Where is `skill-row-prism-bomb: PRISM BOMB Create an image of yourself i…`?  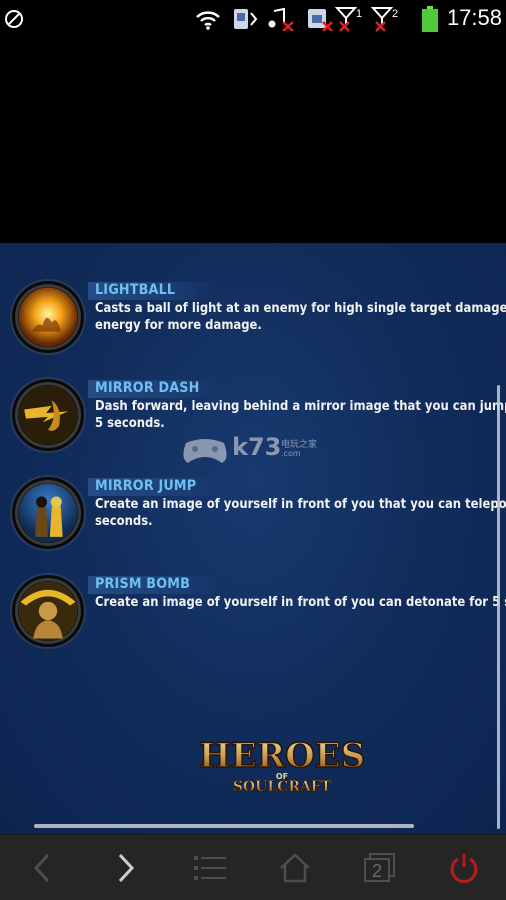 skill-row-prism-bomb: PRISM BOMB Create an image of yourself i… is located at coordinates (253, 615).